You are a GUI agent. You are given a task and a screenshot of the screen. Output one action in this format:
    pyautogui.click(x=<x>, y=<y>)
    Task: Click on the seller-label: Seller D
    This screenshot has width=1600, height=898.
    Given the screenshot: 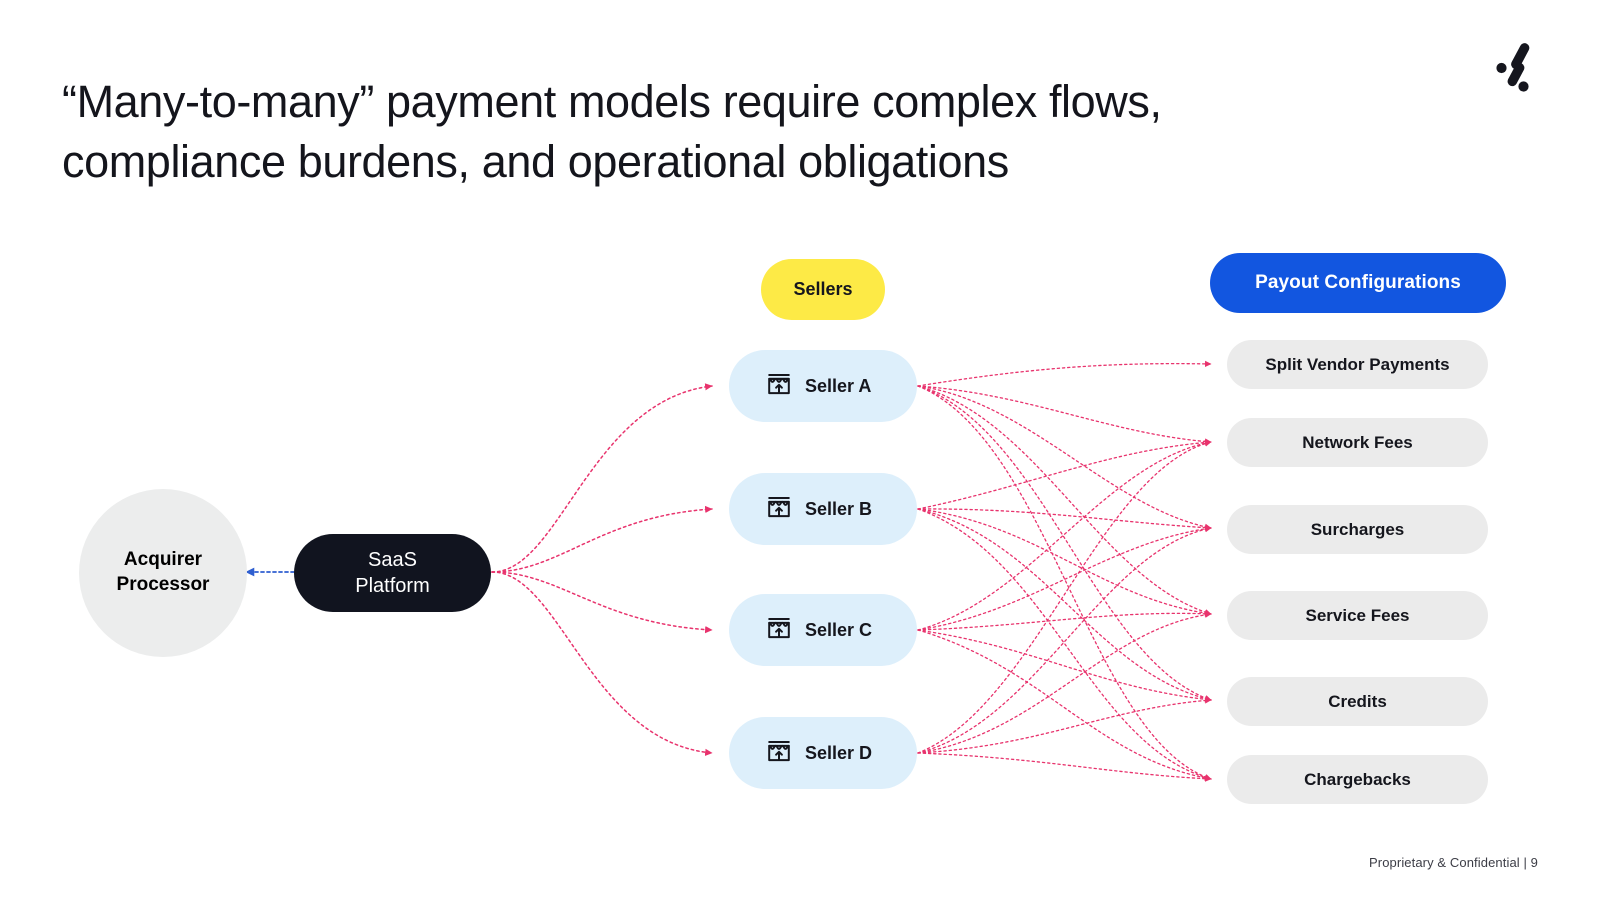 What is the action you would take?
    pyautogui.click(x=839, y=752)
    